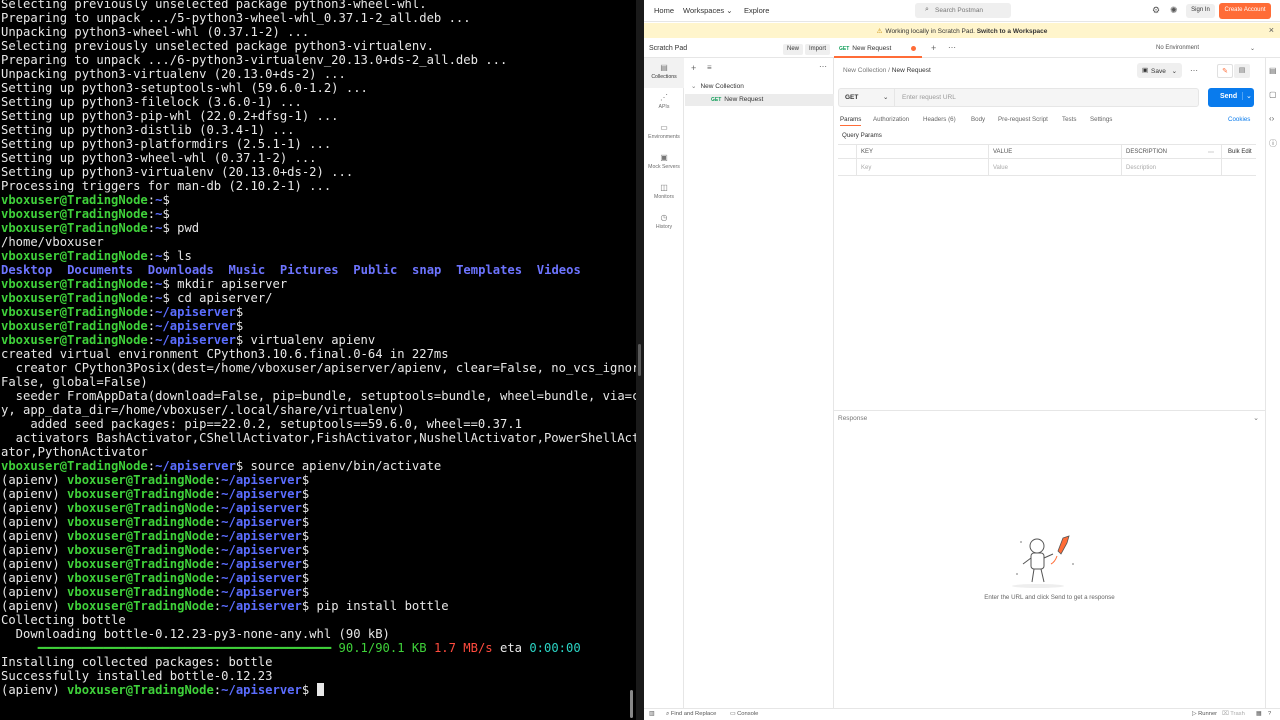  What do you see at coordinates (759, 86) in the screenshot?
I see `collection-item: ⌄ New Collection` at bounding box center [759, 86].